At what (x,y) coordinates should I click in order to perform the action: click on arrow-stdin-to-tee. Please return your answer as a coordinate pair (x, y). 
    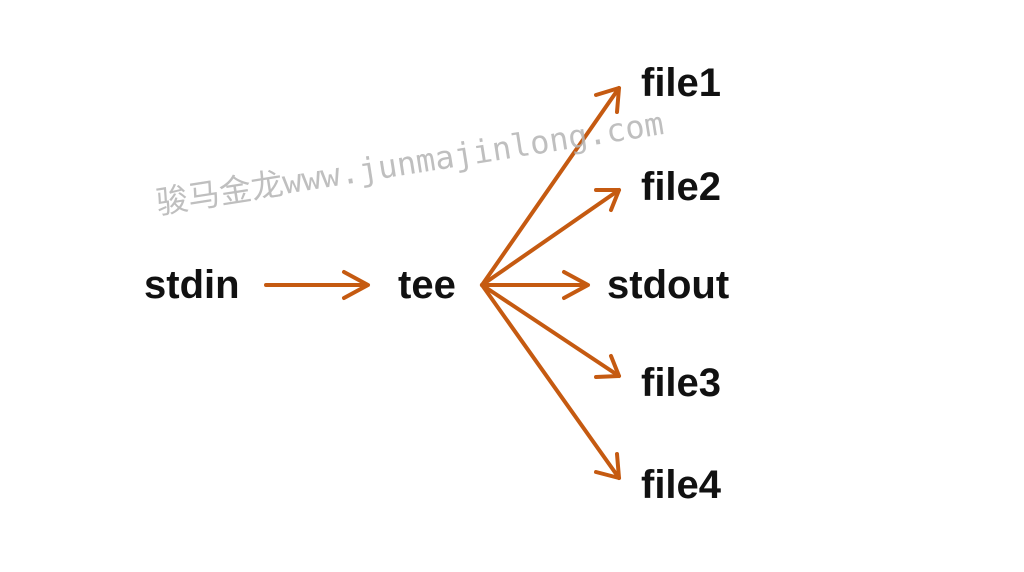
    Looking at the image, I should click on (317, 285).